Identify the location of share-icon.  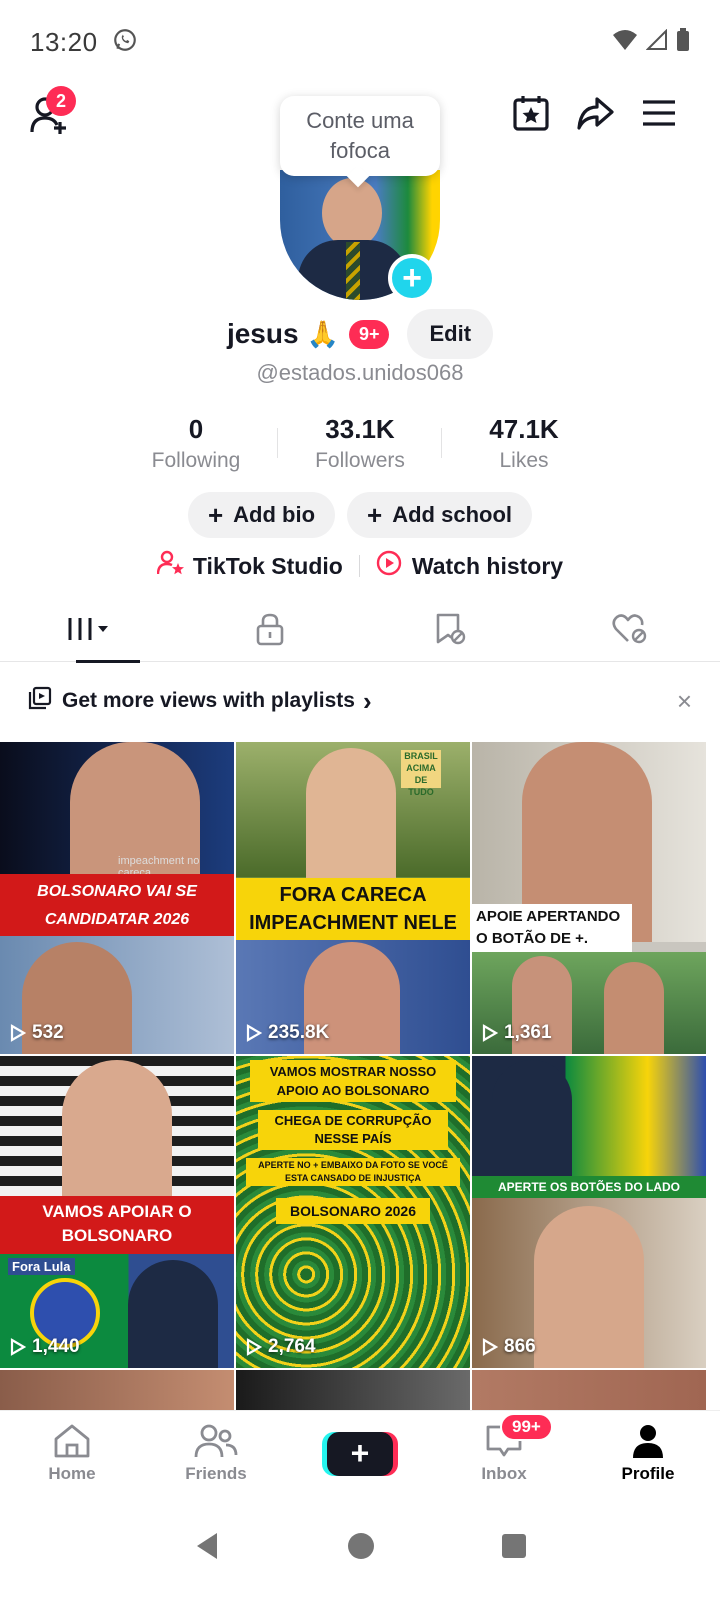
(595, 115).